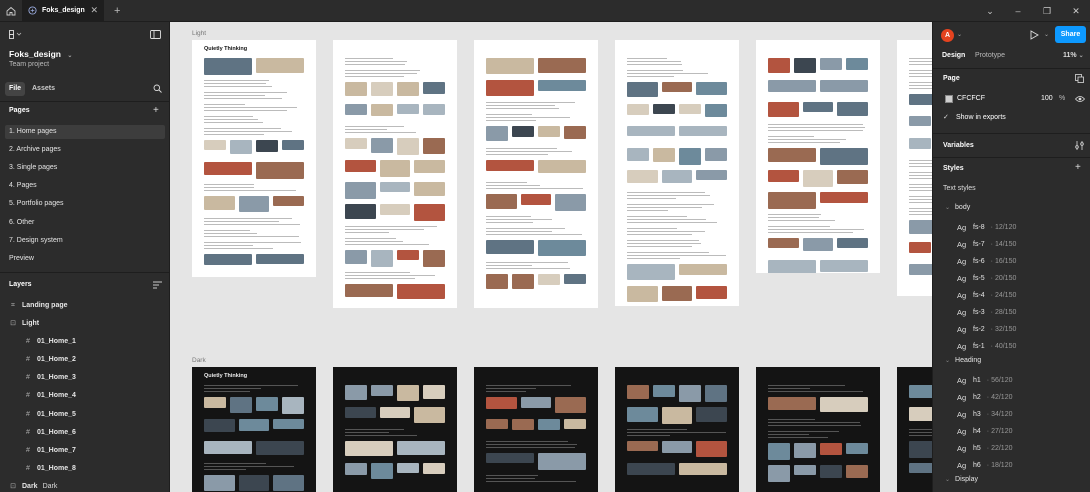  I want to click on home-button, so click(11, 11).